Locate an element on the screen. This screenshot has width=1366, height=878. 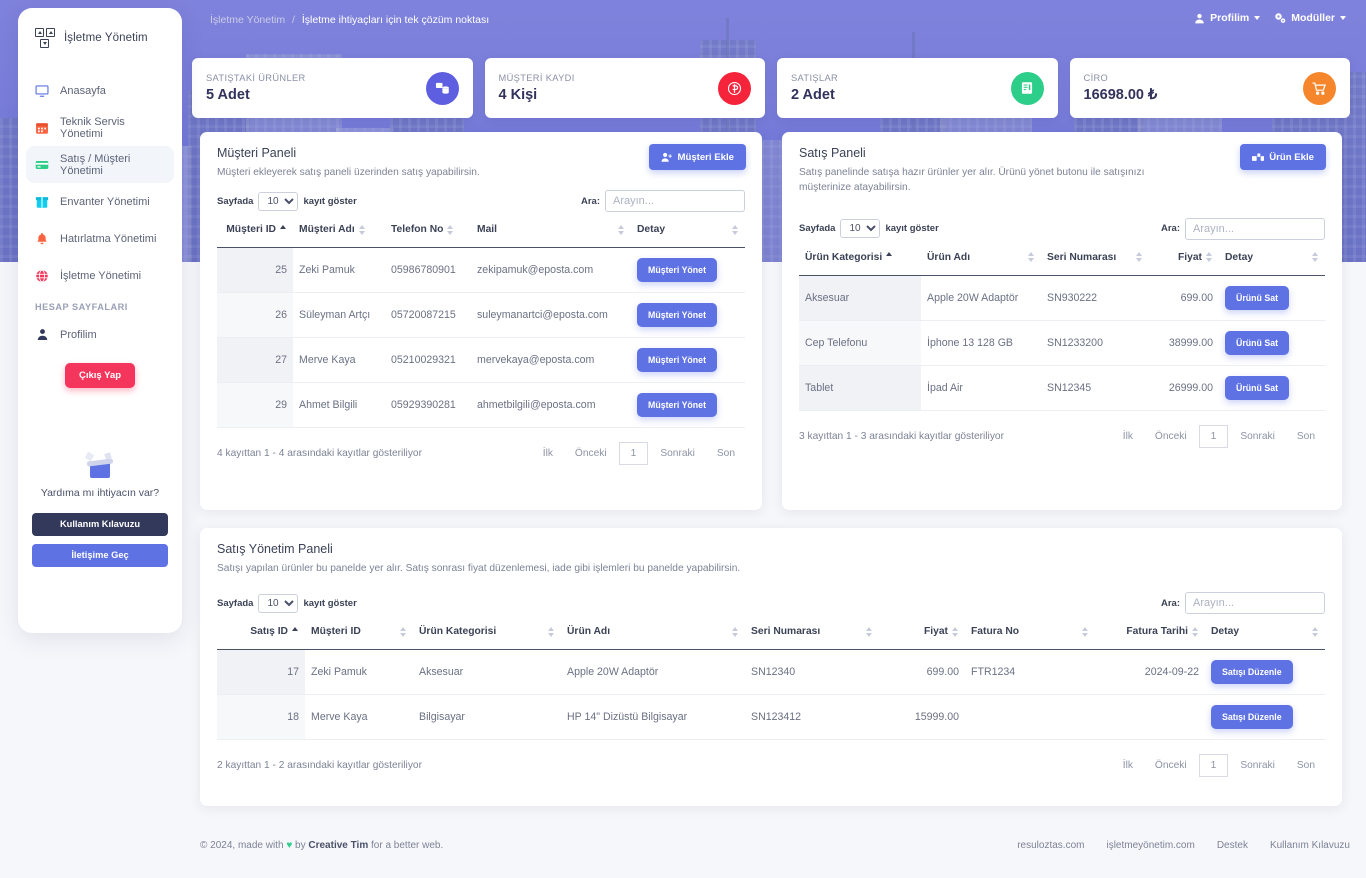
stat-card-sales: SATIŞLAR 2 Adet is located at coordinates (917, 88).